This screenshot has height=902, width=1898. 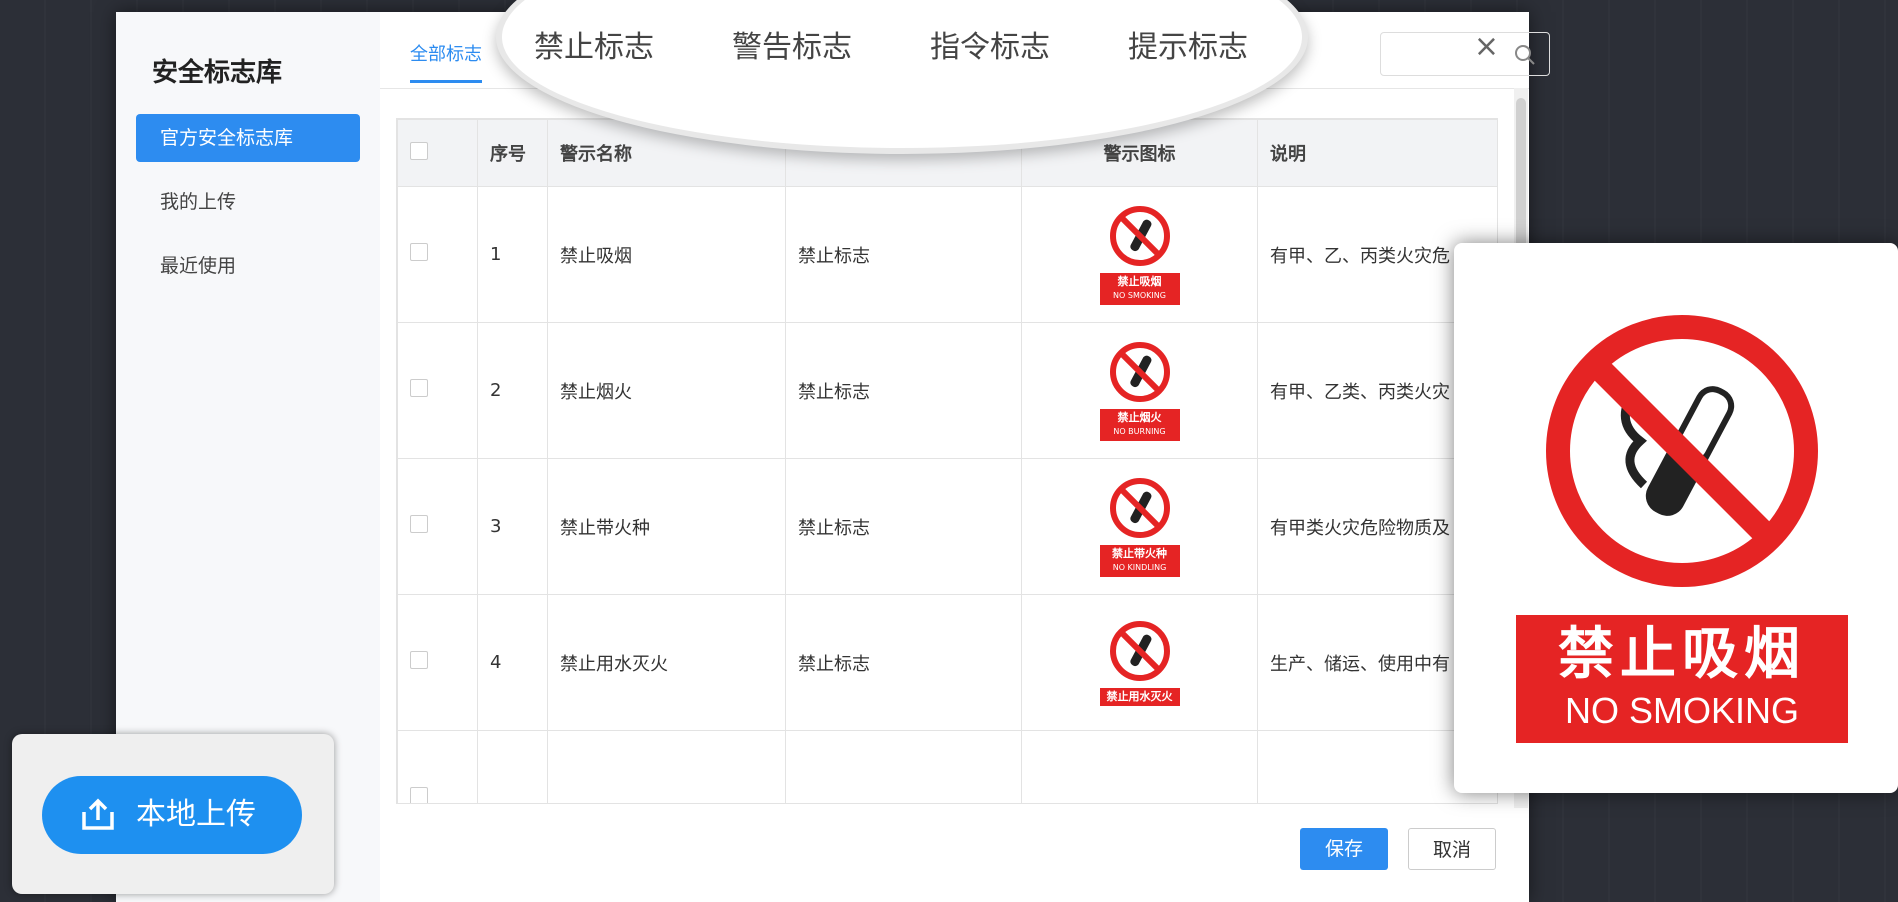 I want to click on row-no: 4, so click(x=512, y=662).